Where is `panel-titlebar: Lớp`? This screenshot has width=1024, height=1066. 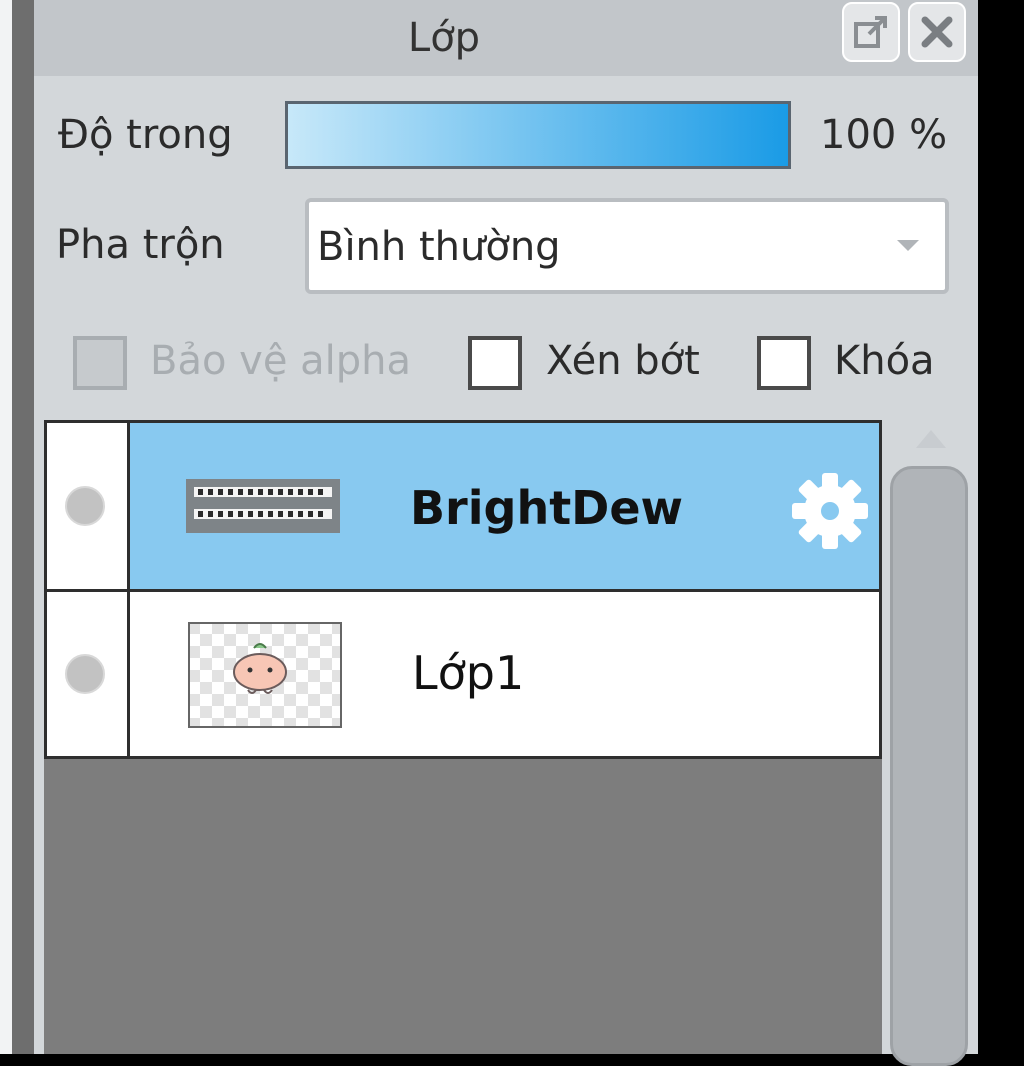
panel-titlebar: Lớp is located at coordinates (506, 38).